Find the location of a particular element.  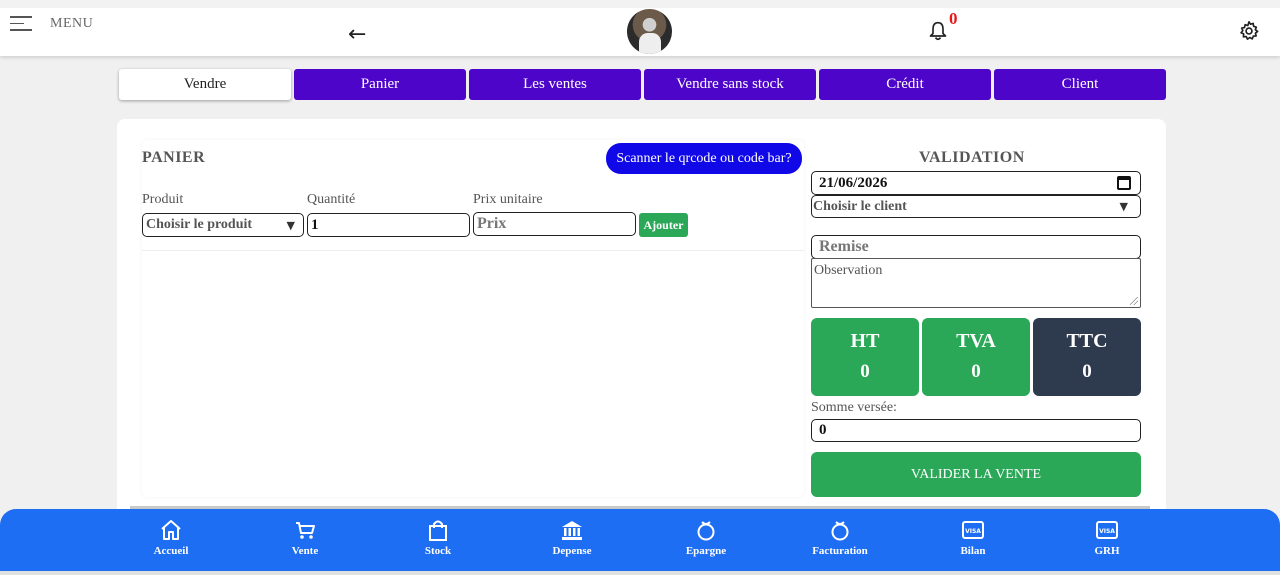

arrow-left-icon: ← is located at coordinates (357, 35).